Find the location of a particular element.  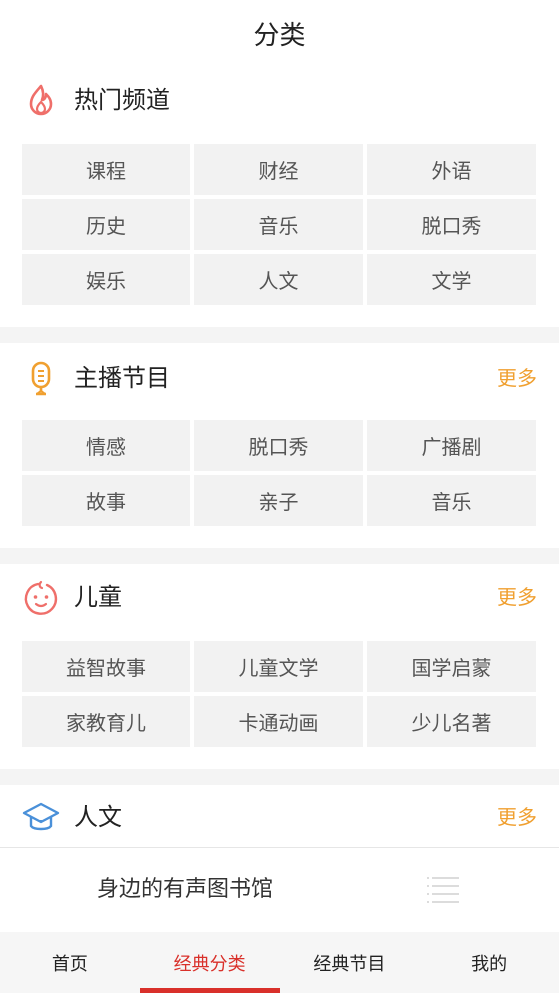

category-cell: 故事 is located at coordinates (106, 500).